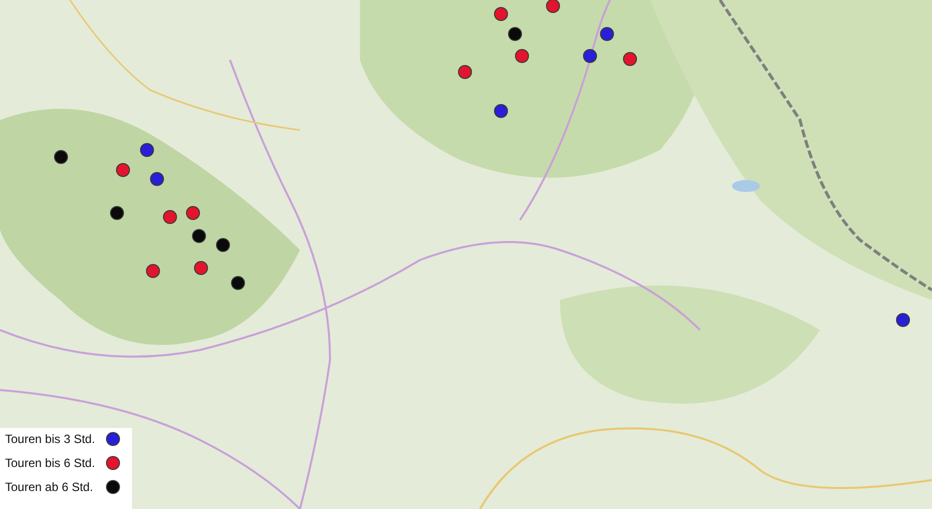 The image size is (932, 509). I want to click on legend-label: Touren bis 3 Std., so click(50, 439).